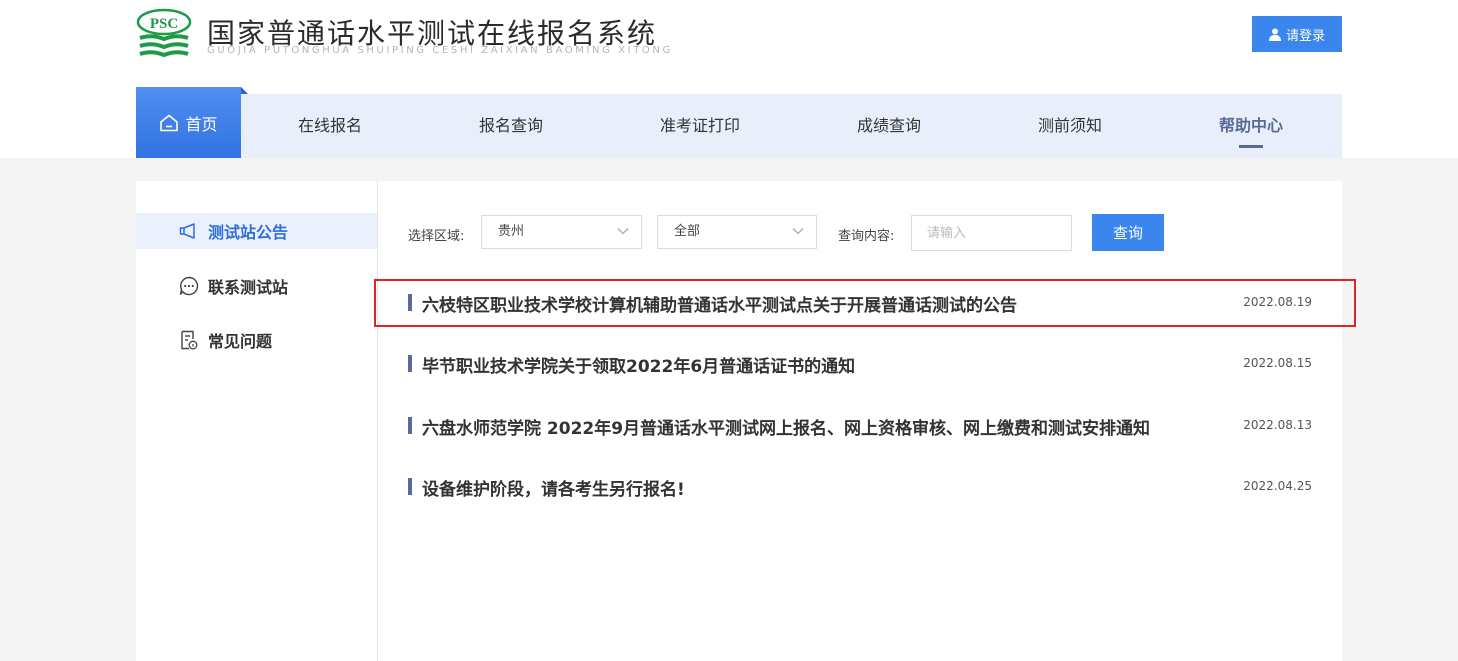 The image size is (1458, 661). Describe the element at coordinates (1274, 34) in the screenshot. I see `user-icon` at that location.